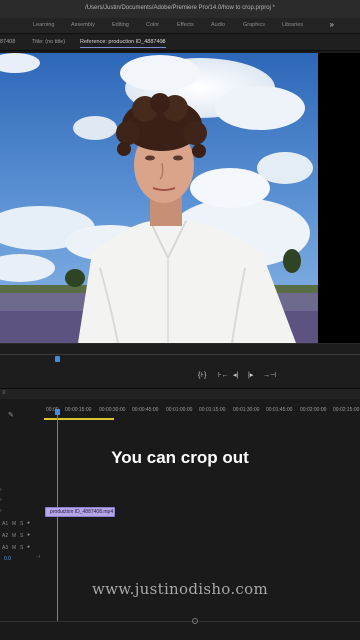  What do you see at coordinates (145, 410) in the screenshot?
I see `ruler-label: 00:00:45:00` at bounding box center [145, 410].